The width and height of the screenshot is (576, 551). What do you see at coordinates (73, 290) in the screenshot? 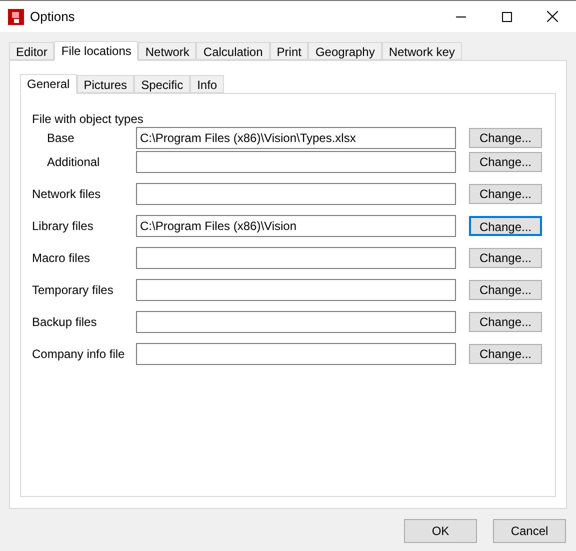
I see `field-label: Temporary files` at bounding box center [73, 290].